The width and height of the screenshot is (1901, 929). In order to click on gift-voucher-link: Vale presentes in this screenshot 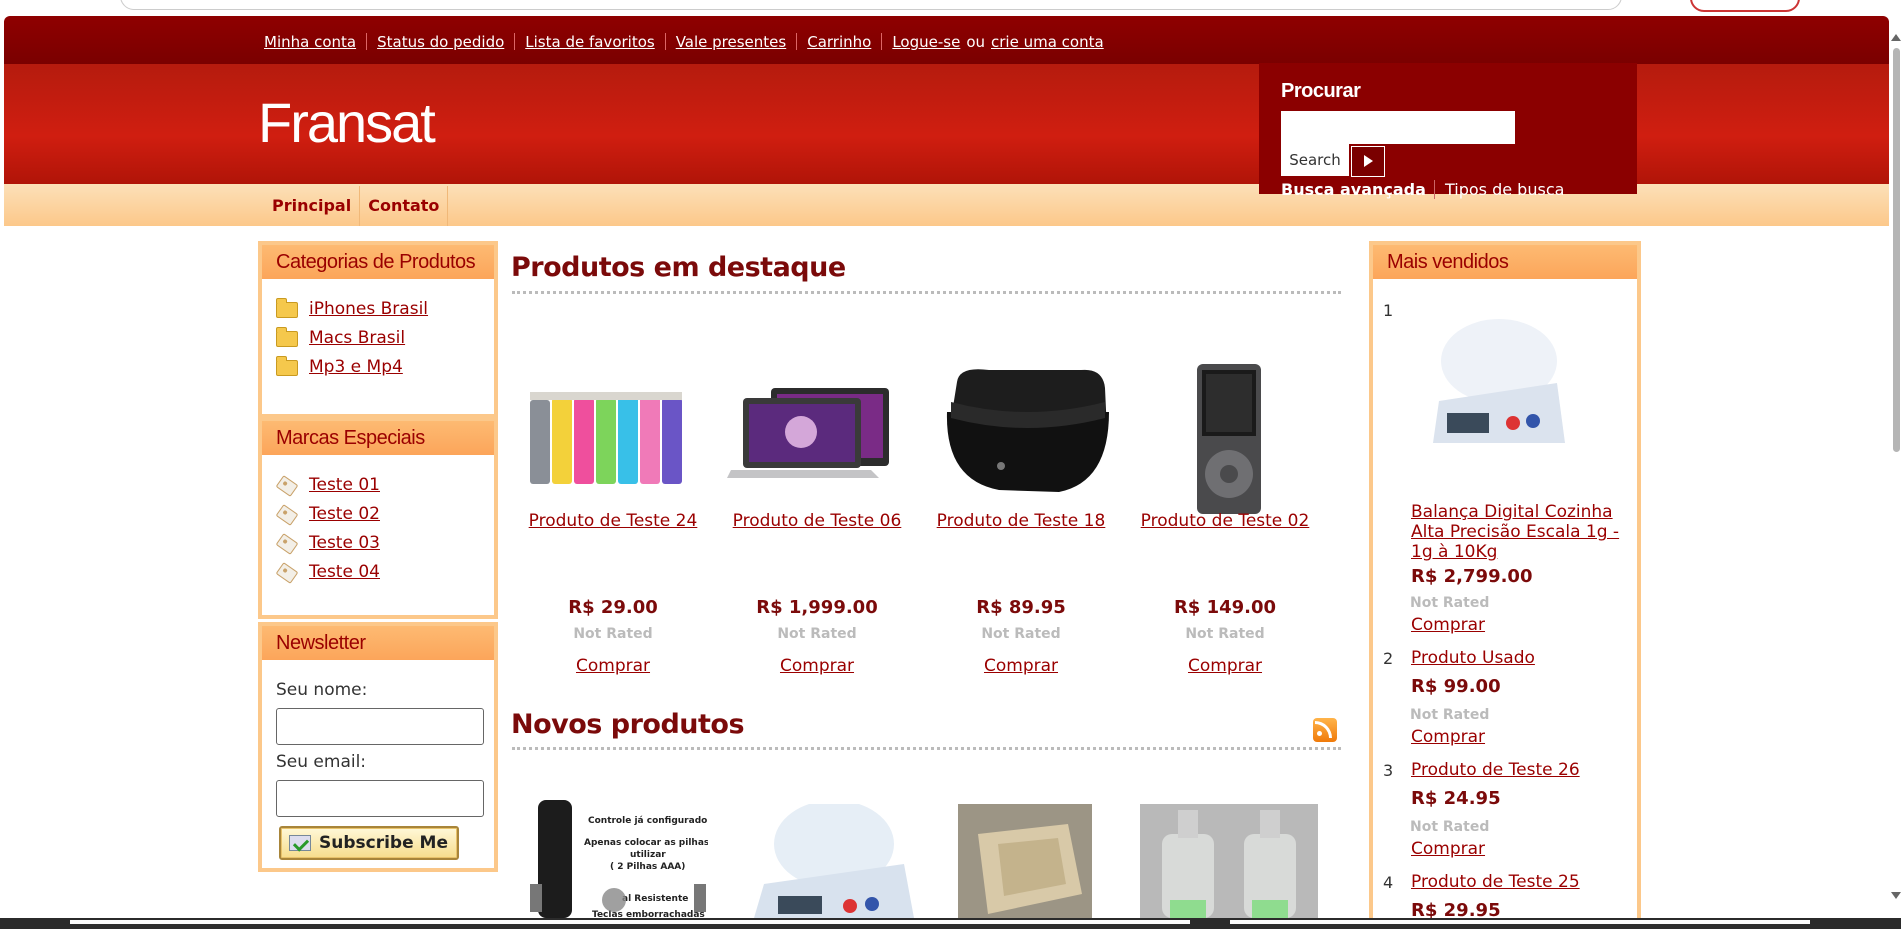, I will do `click(731, 42)`.